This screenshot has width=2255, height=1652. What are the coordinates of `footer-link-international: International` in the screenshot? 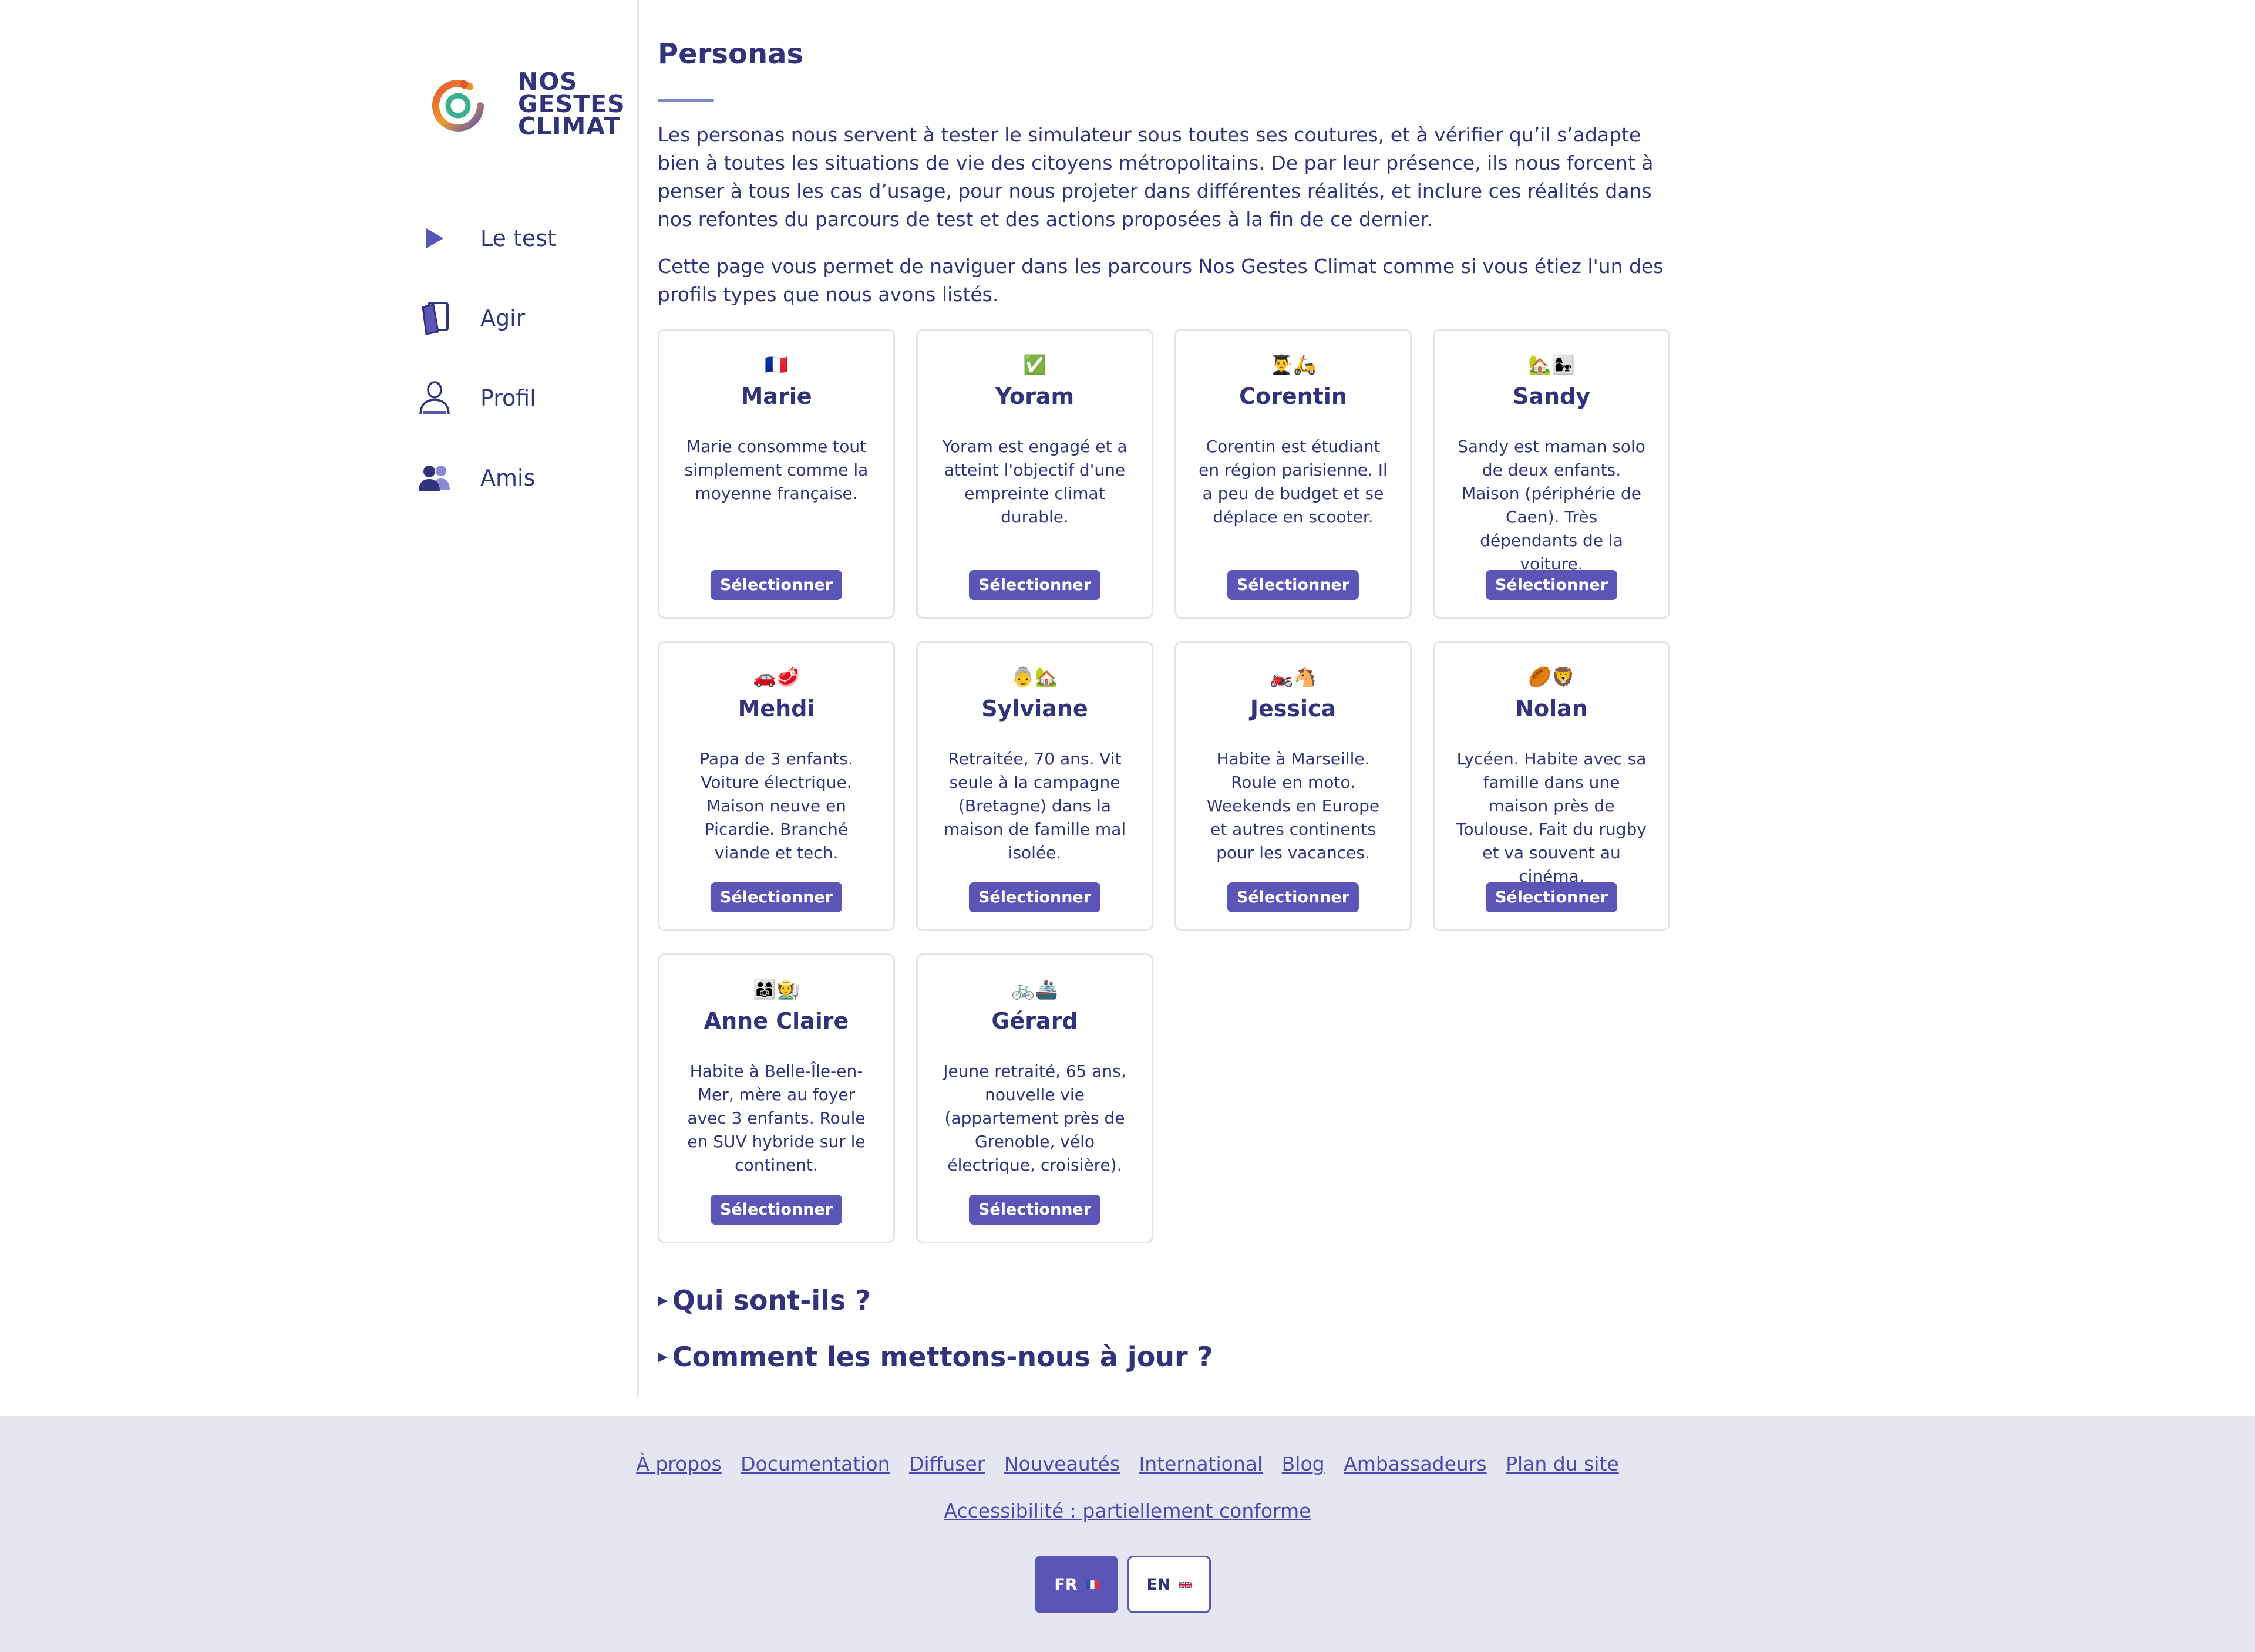 It's located at (1201, 1463).